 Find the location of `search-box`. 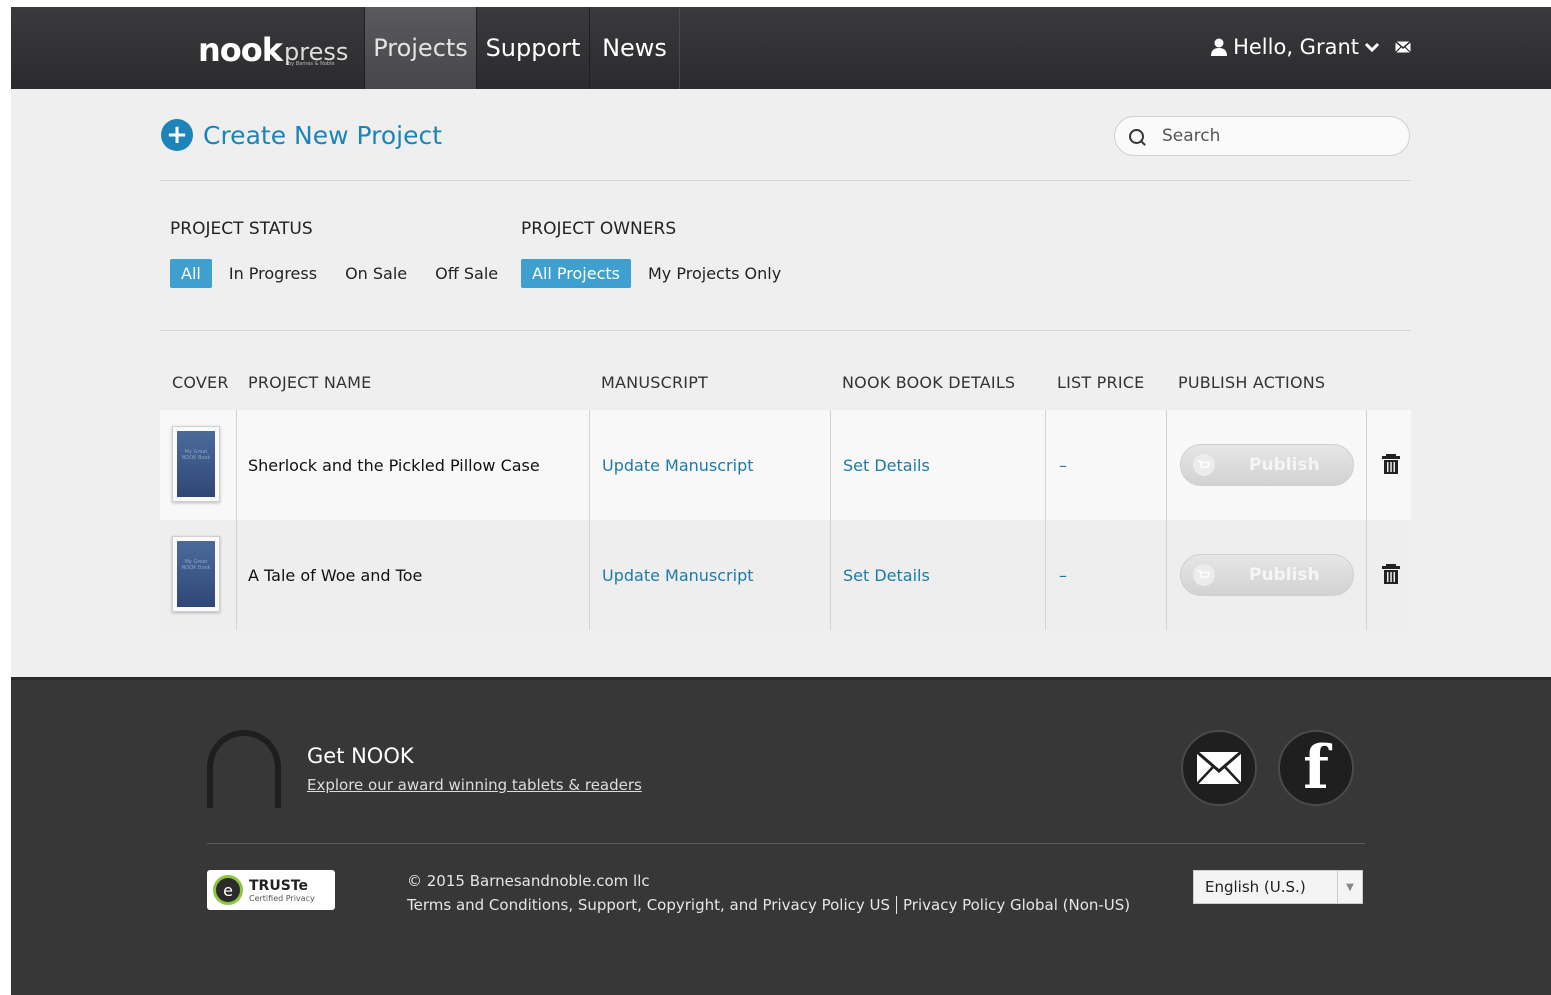

search-box is located at coordinates (1262, 136).